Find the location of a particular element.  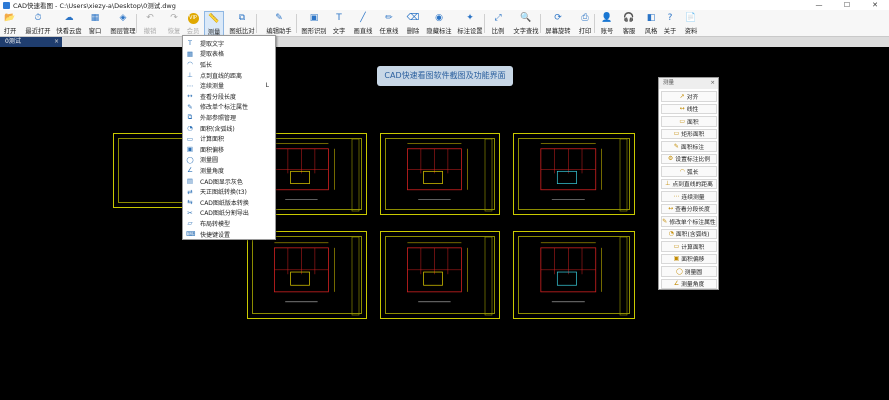

panel-button-area-arc: ◔ 面积(含弧线) is located at coordinates (689, 234).